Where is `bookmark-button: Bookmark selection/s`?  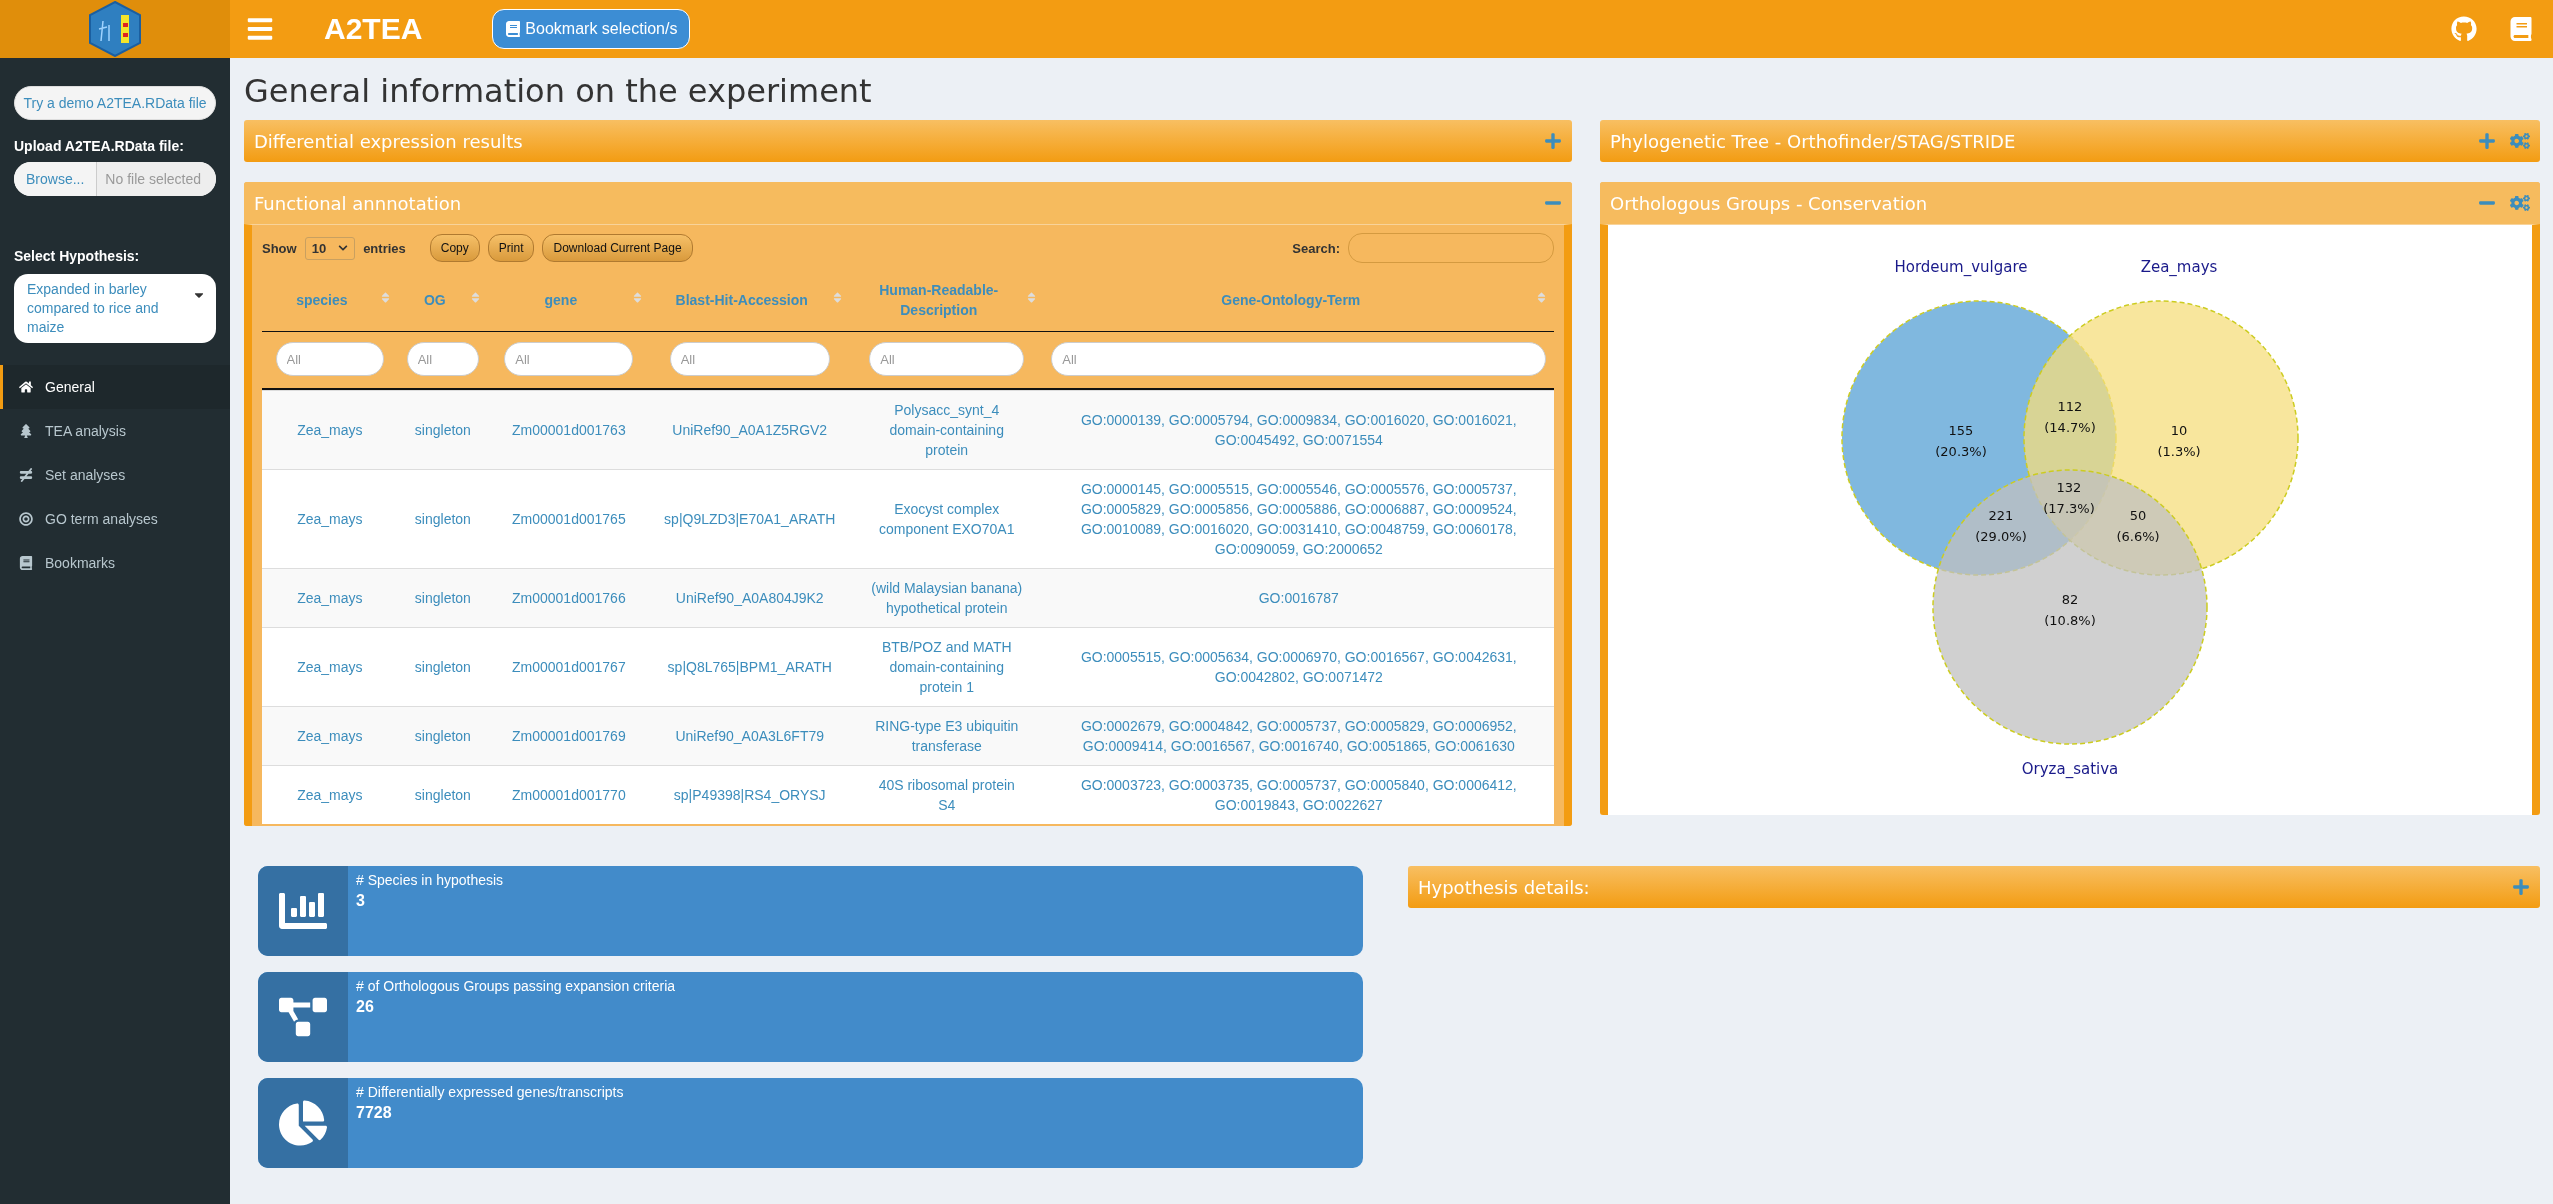 bookmark-button: Bookmark selection/s is located at coordinates (591, 29).